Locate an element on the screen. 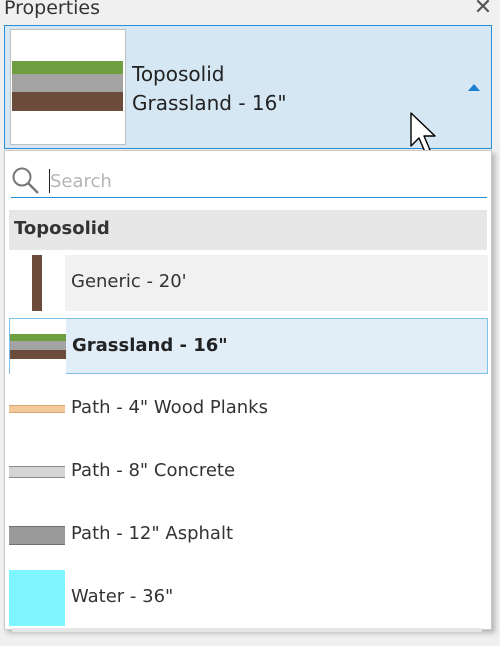 The height and width of the screenshot is (646, 500). list-item-path-4-wood-planks: Path - 4" Wood Planks is located at coordinates (248, 409).